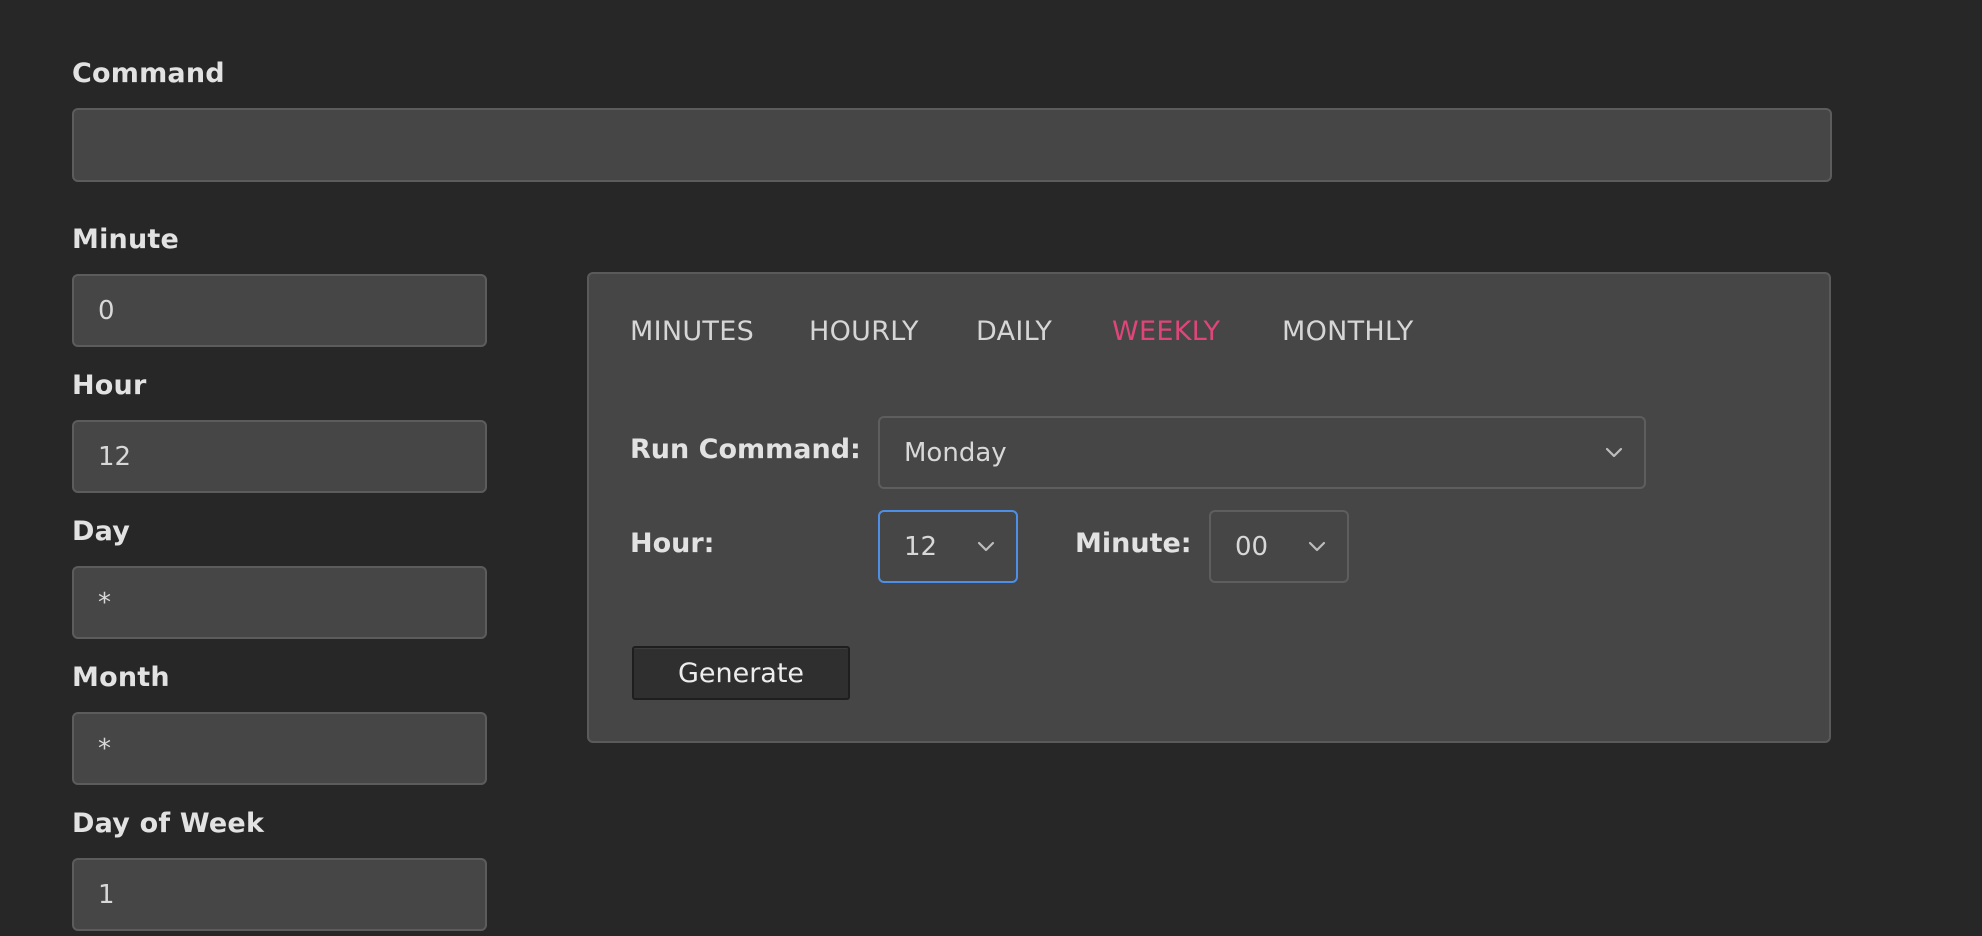 The height and width of the screenshot is (936, 1982). Describe the element at coordinates (952, 145) in the screenshot. I see `command-input` at that location.